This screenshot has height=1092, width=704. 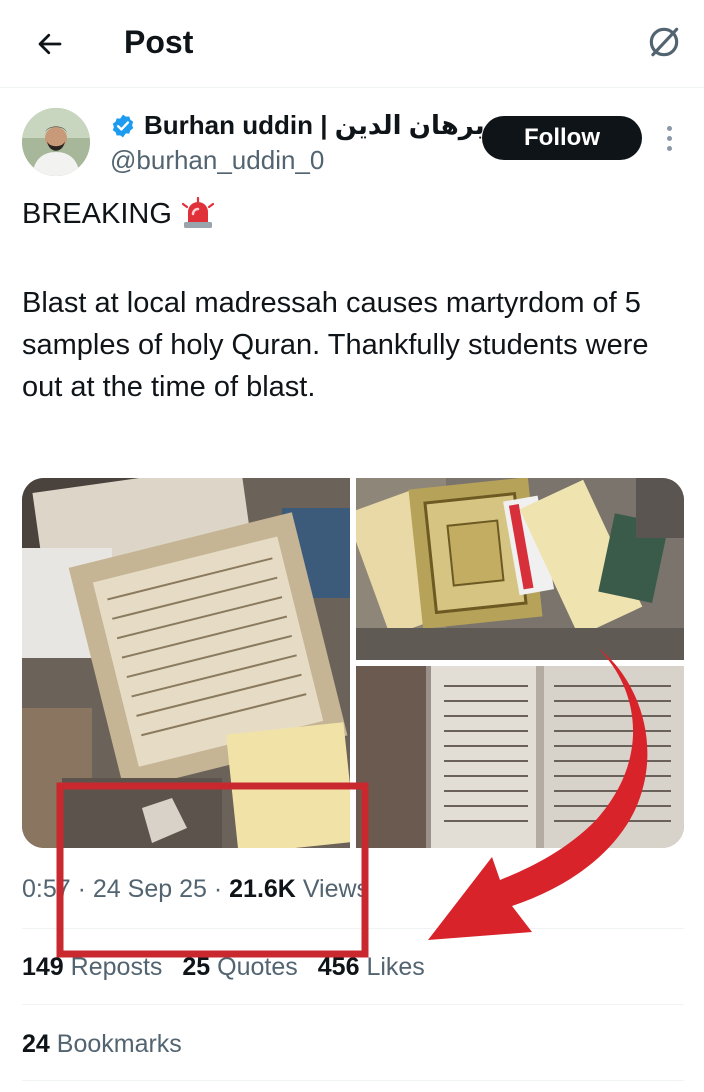 I want to click on post-date: 24 Sep 25, so click(x=150, y=889).